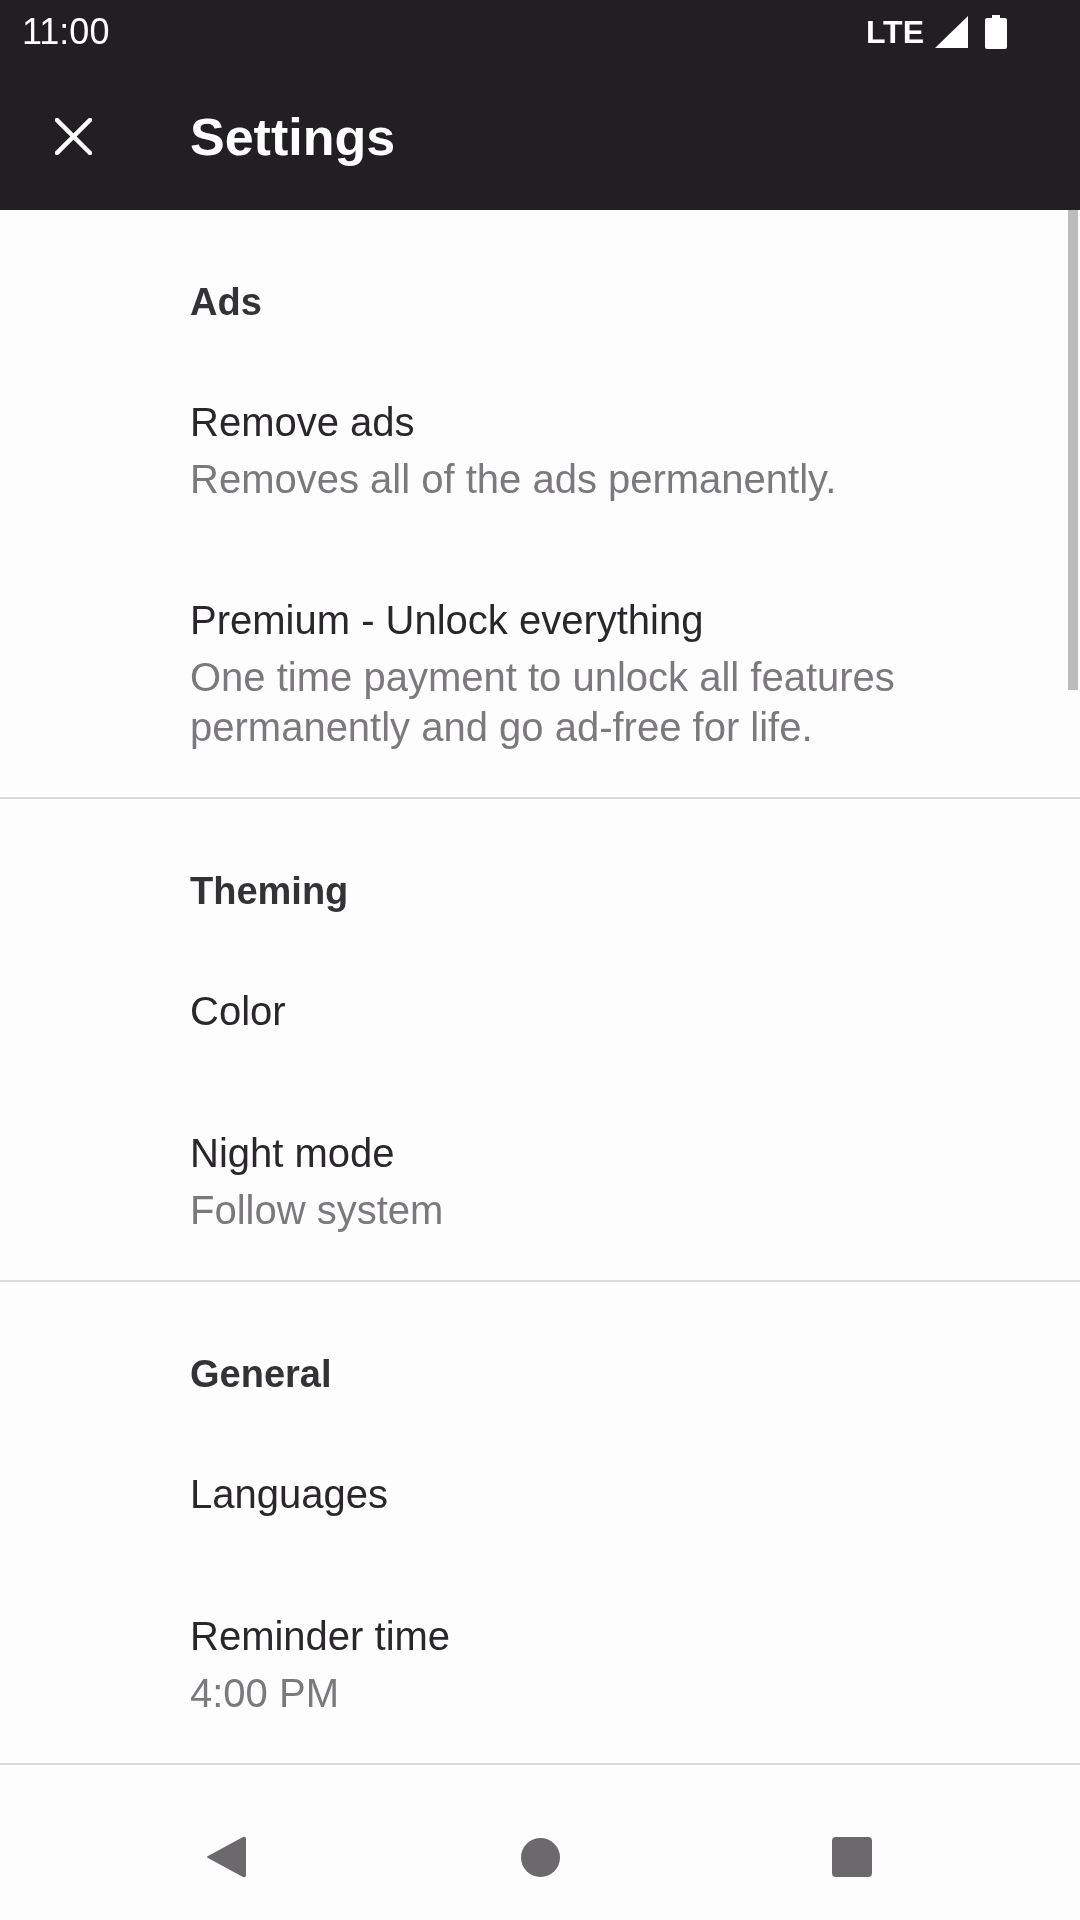  Describe the element at coordinates (996, 31) in the screenshot. I see `battery-icon` at that location.